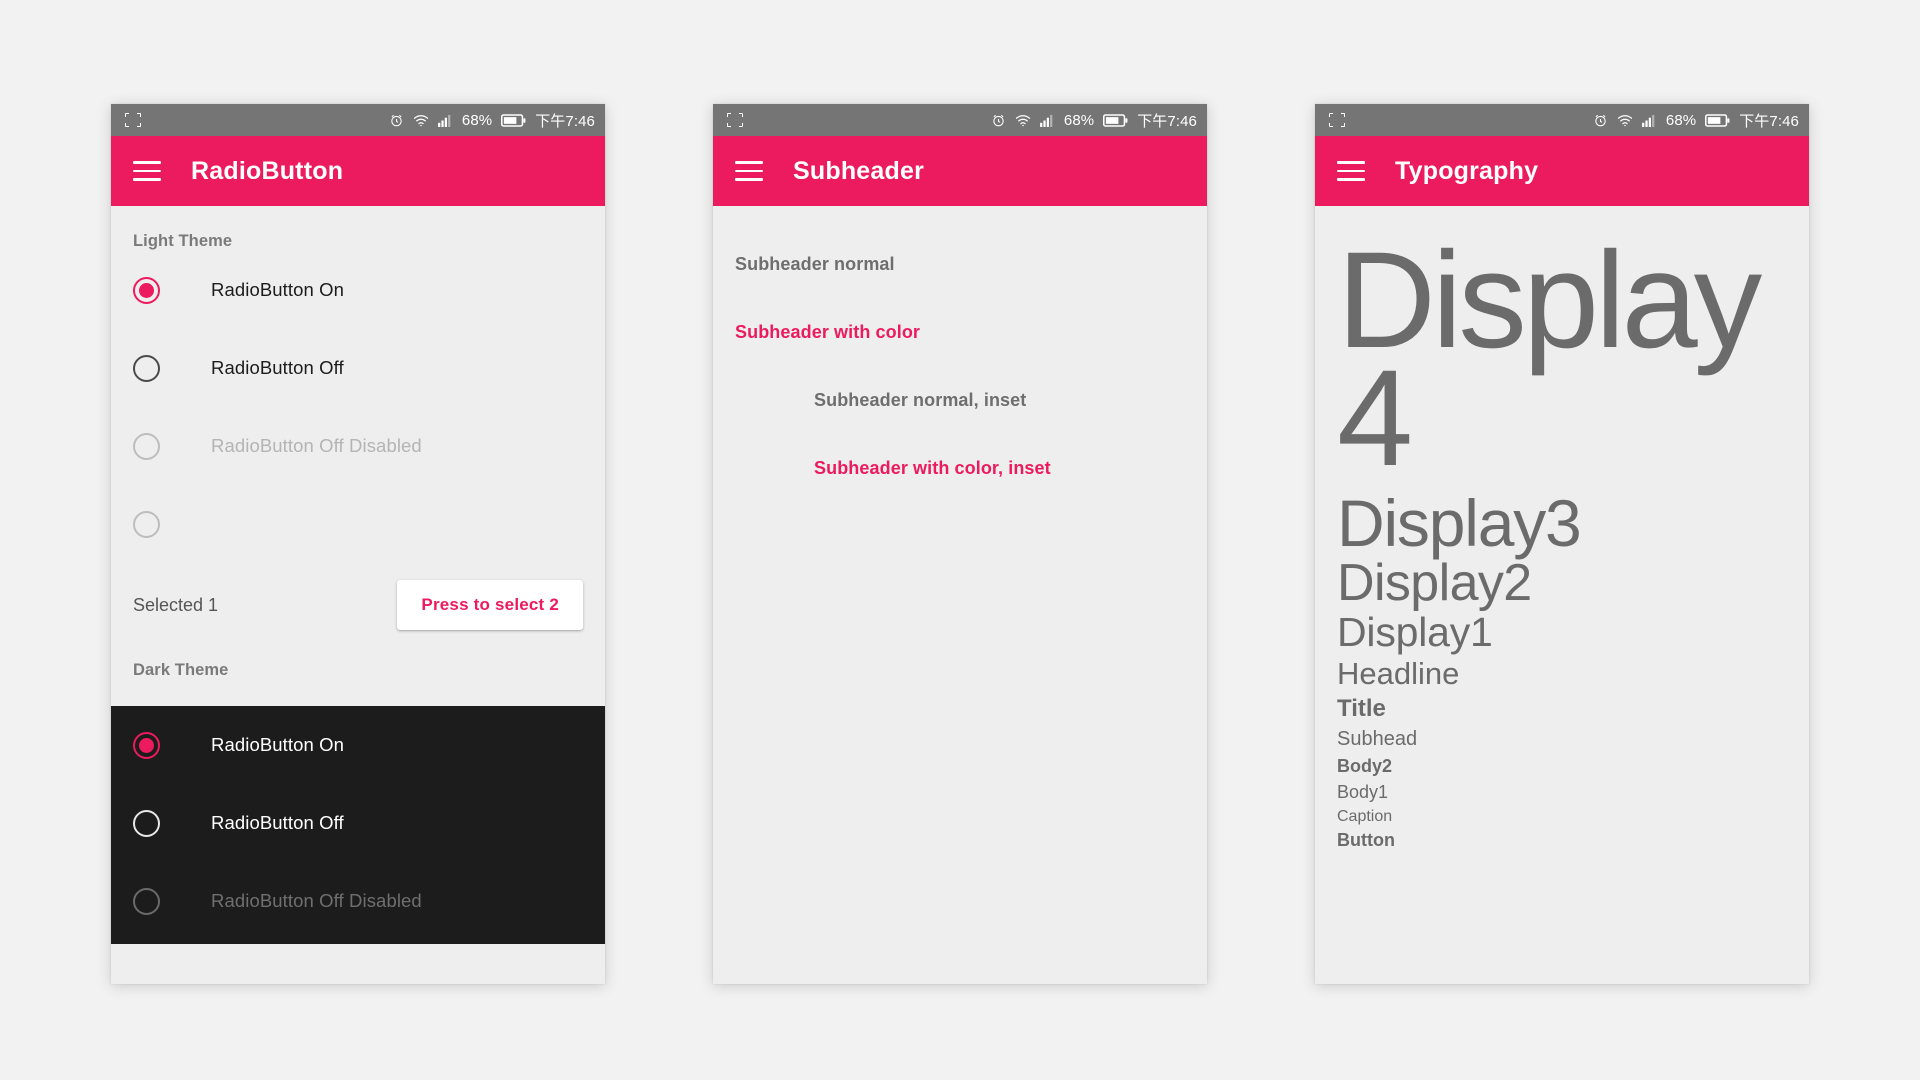 The width and height of the screenshot is (1920, 1080). I want to click on app-bar: Typography, so click(1562, 171).